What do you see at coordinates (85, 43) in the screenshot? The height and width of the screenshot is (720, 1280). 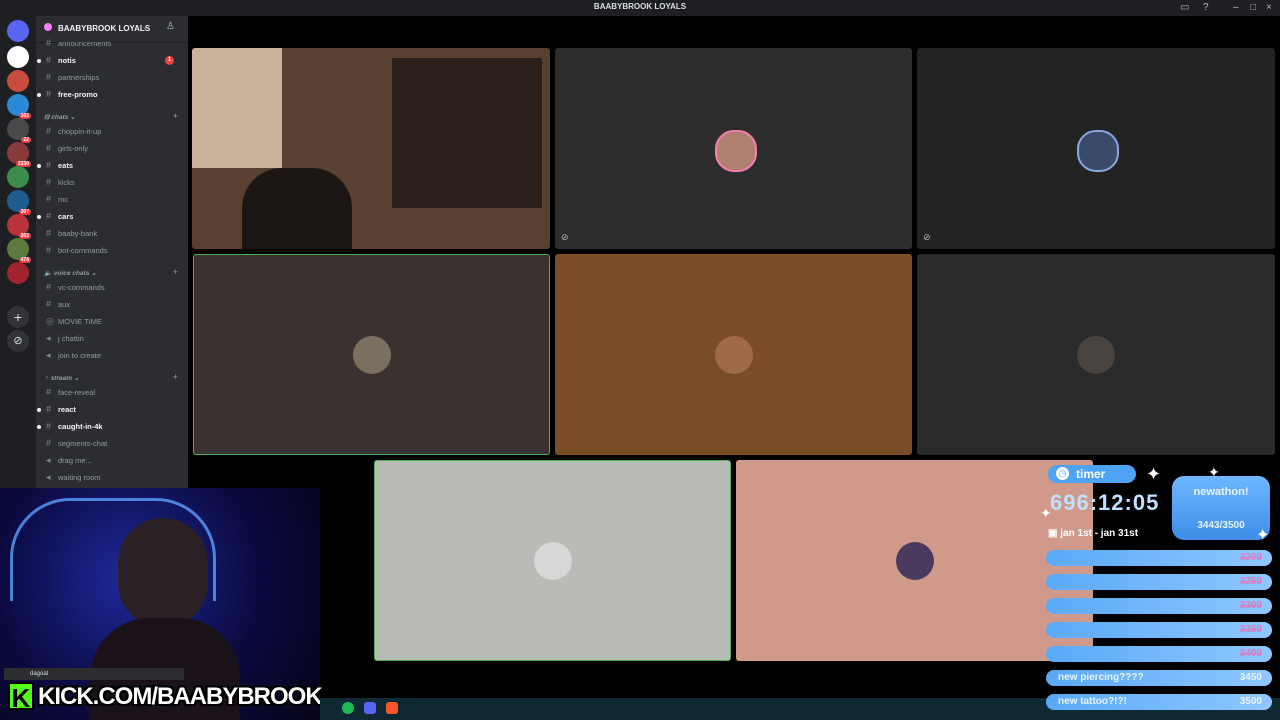 I see `channel-label: announcements` at bounding box center [85, 43].